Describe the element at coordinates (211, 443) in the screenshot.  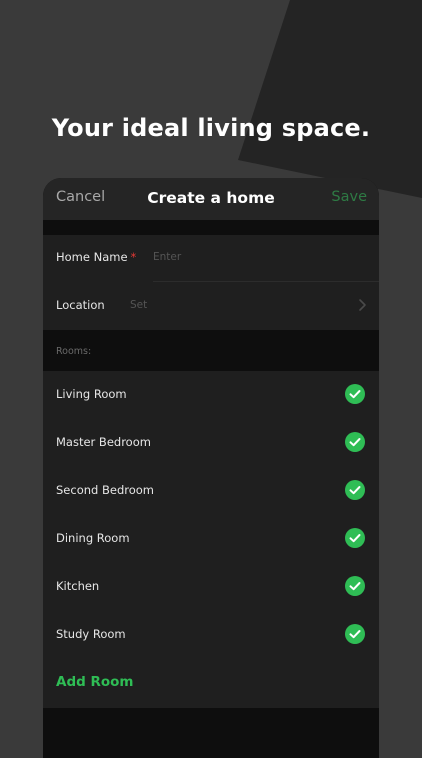
I see `room-item: Master Bedroom` at that location.